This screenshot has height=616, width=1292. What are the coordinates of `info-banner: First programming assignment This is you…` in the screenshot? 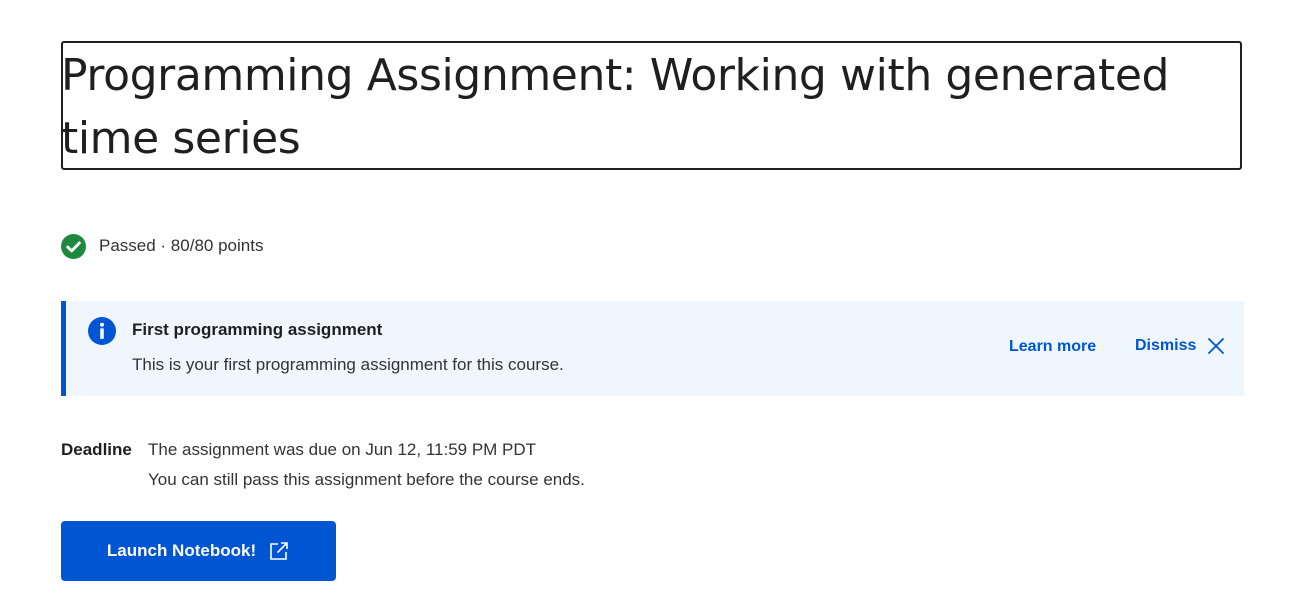 It's located at (652, 348).